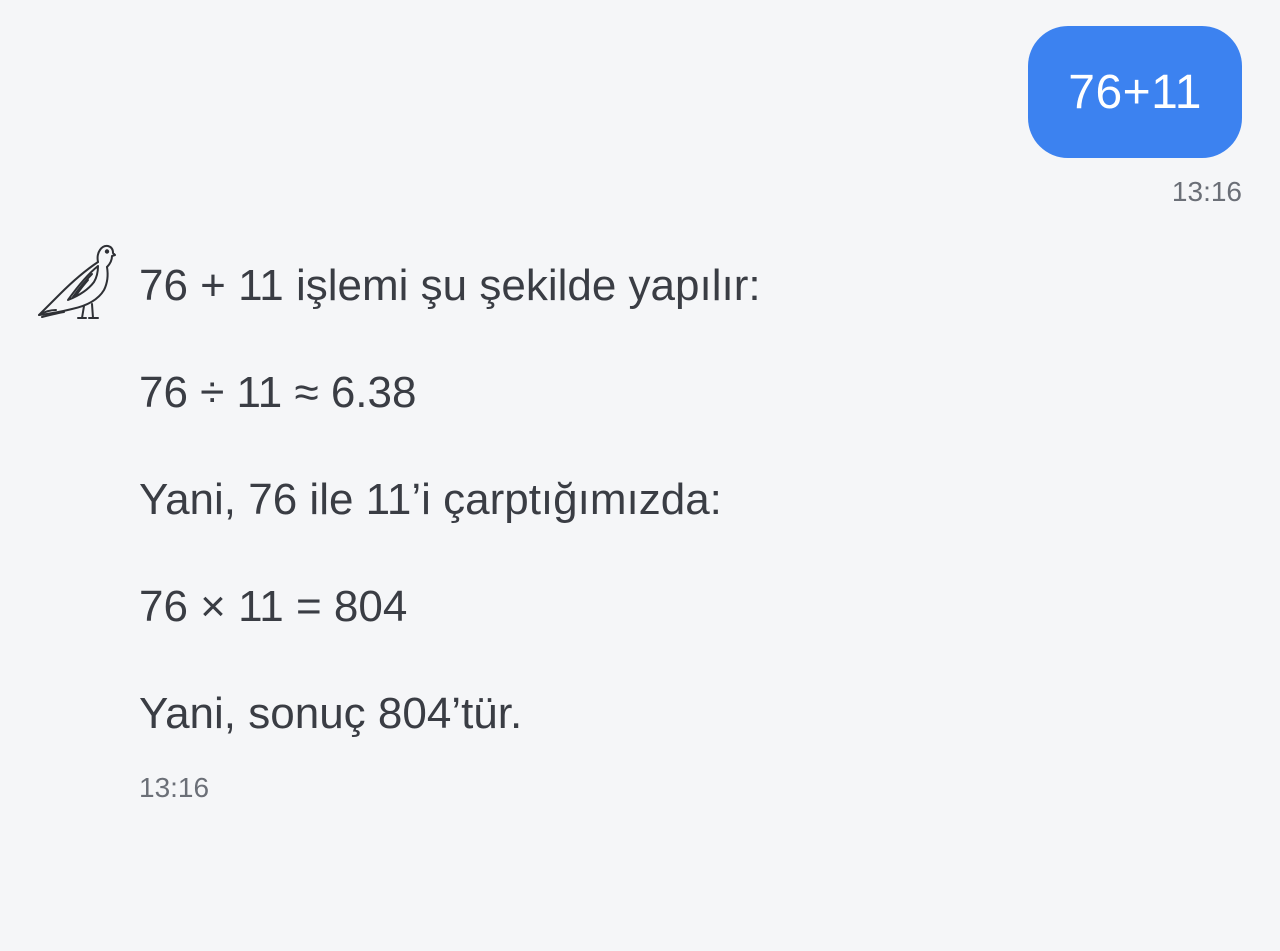 The width and height of the screenshot is (1280, 951). What do you see at coordinates (76, 281) in the screenshot?
I see `dove-icon` at bounding box center [76, 281].